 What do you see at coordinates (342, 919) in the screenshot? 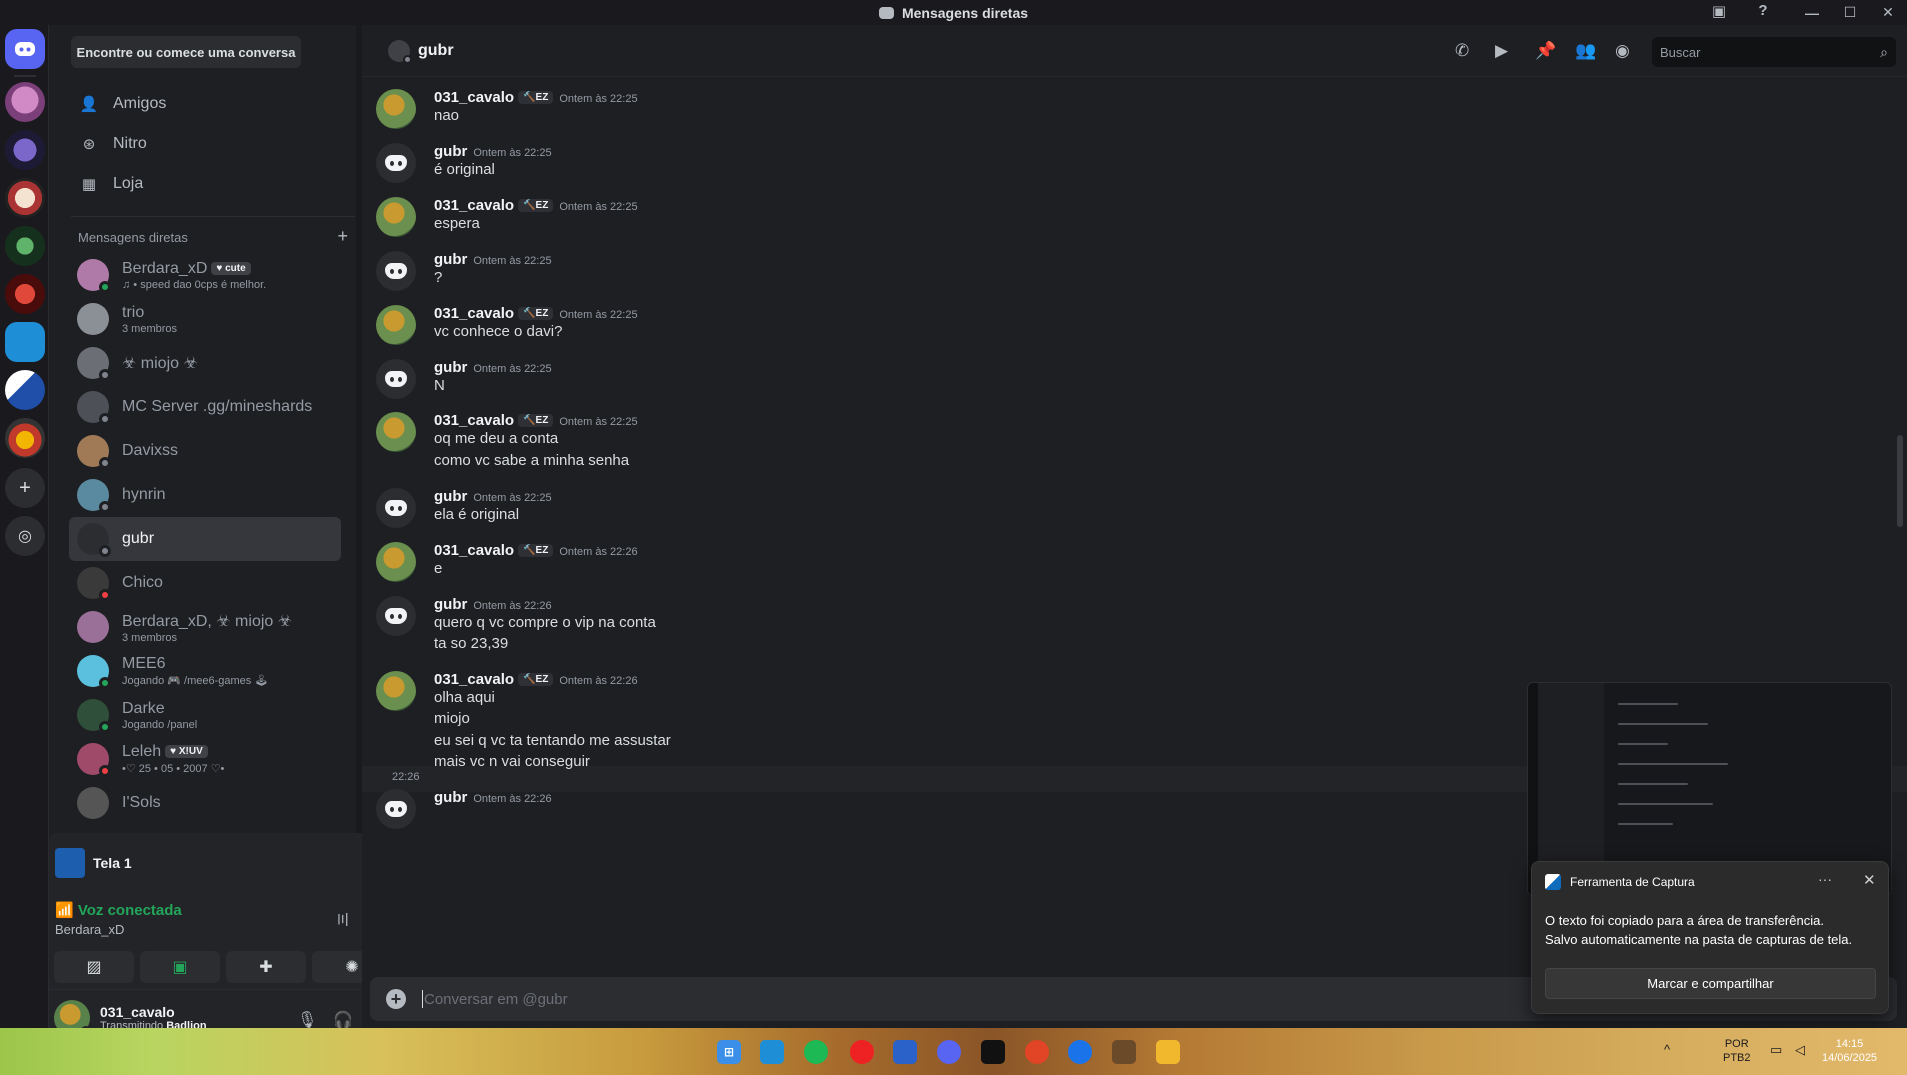
I see `noise-suppression-icon: 〣` at bounding box center [342, 919].